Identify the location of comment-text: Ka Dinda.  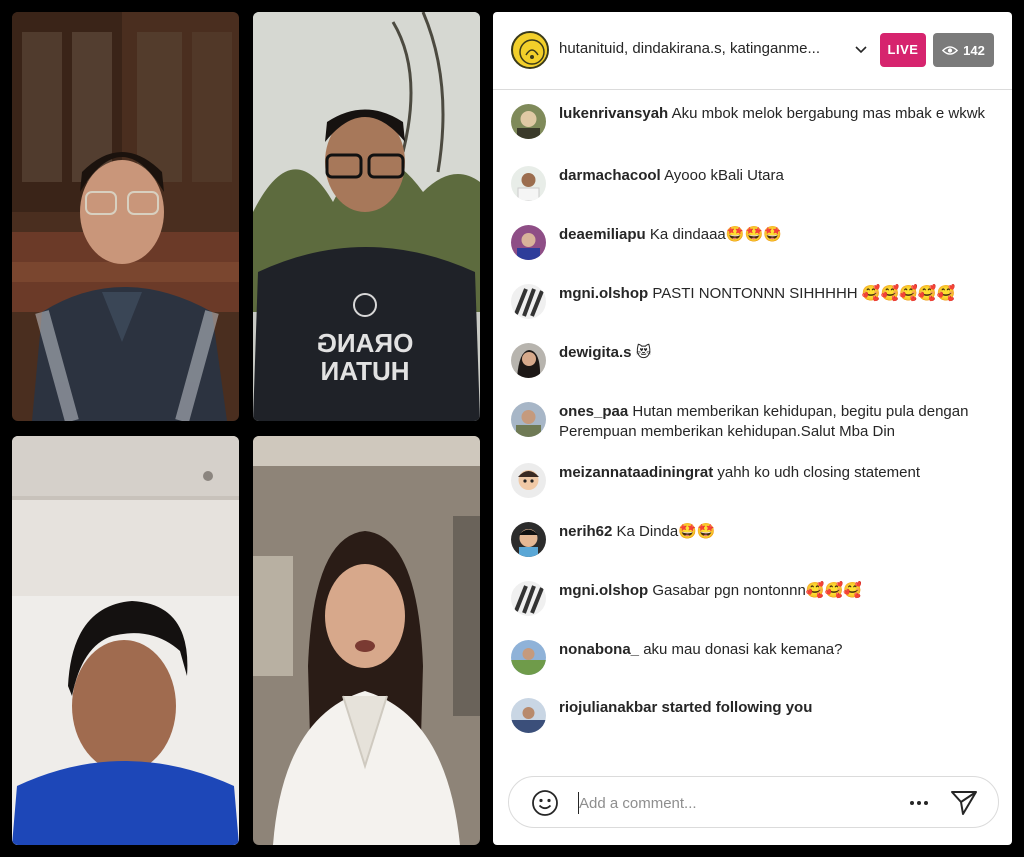
(647, 531).